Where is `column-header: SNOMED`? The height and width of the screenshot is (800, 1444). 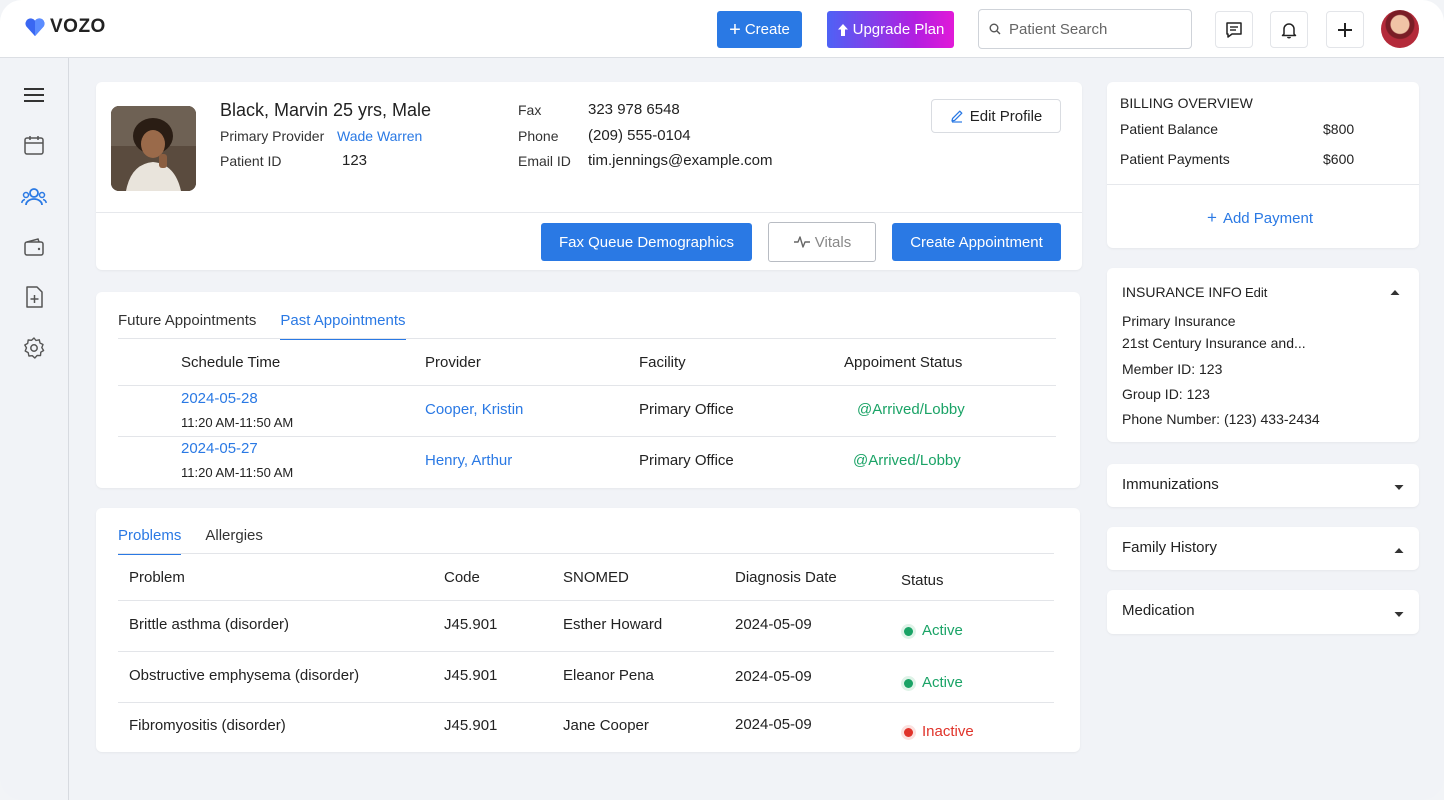
column-header: SNOMED is located at coordinates (596, 577).